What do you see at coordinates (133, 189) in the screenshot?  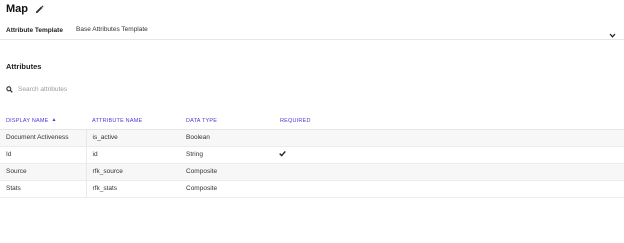 I see `cell-attribute-name: rfk_stats` at bounding box center [133, 189].